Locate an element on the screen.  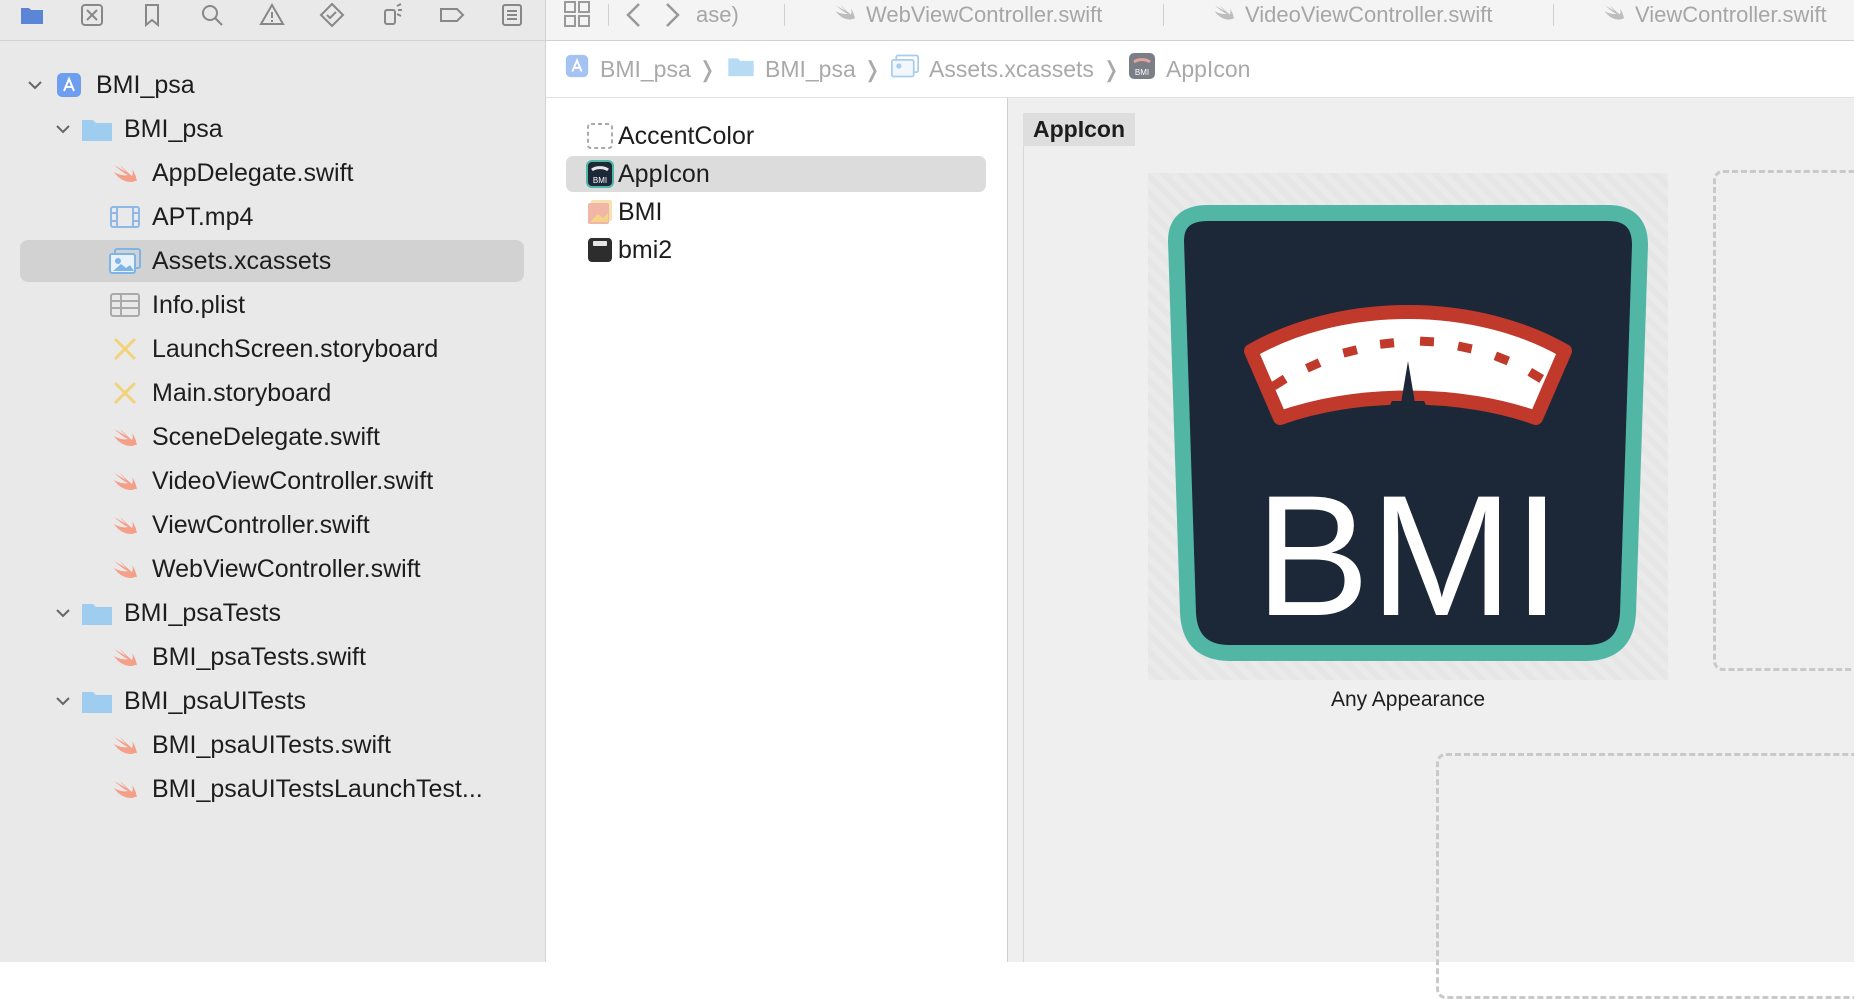
tree-row-webviewcontroller: WebViewController.swift is located at coordinates (272, 569).